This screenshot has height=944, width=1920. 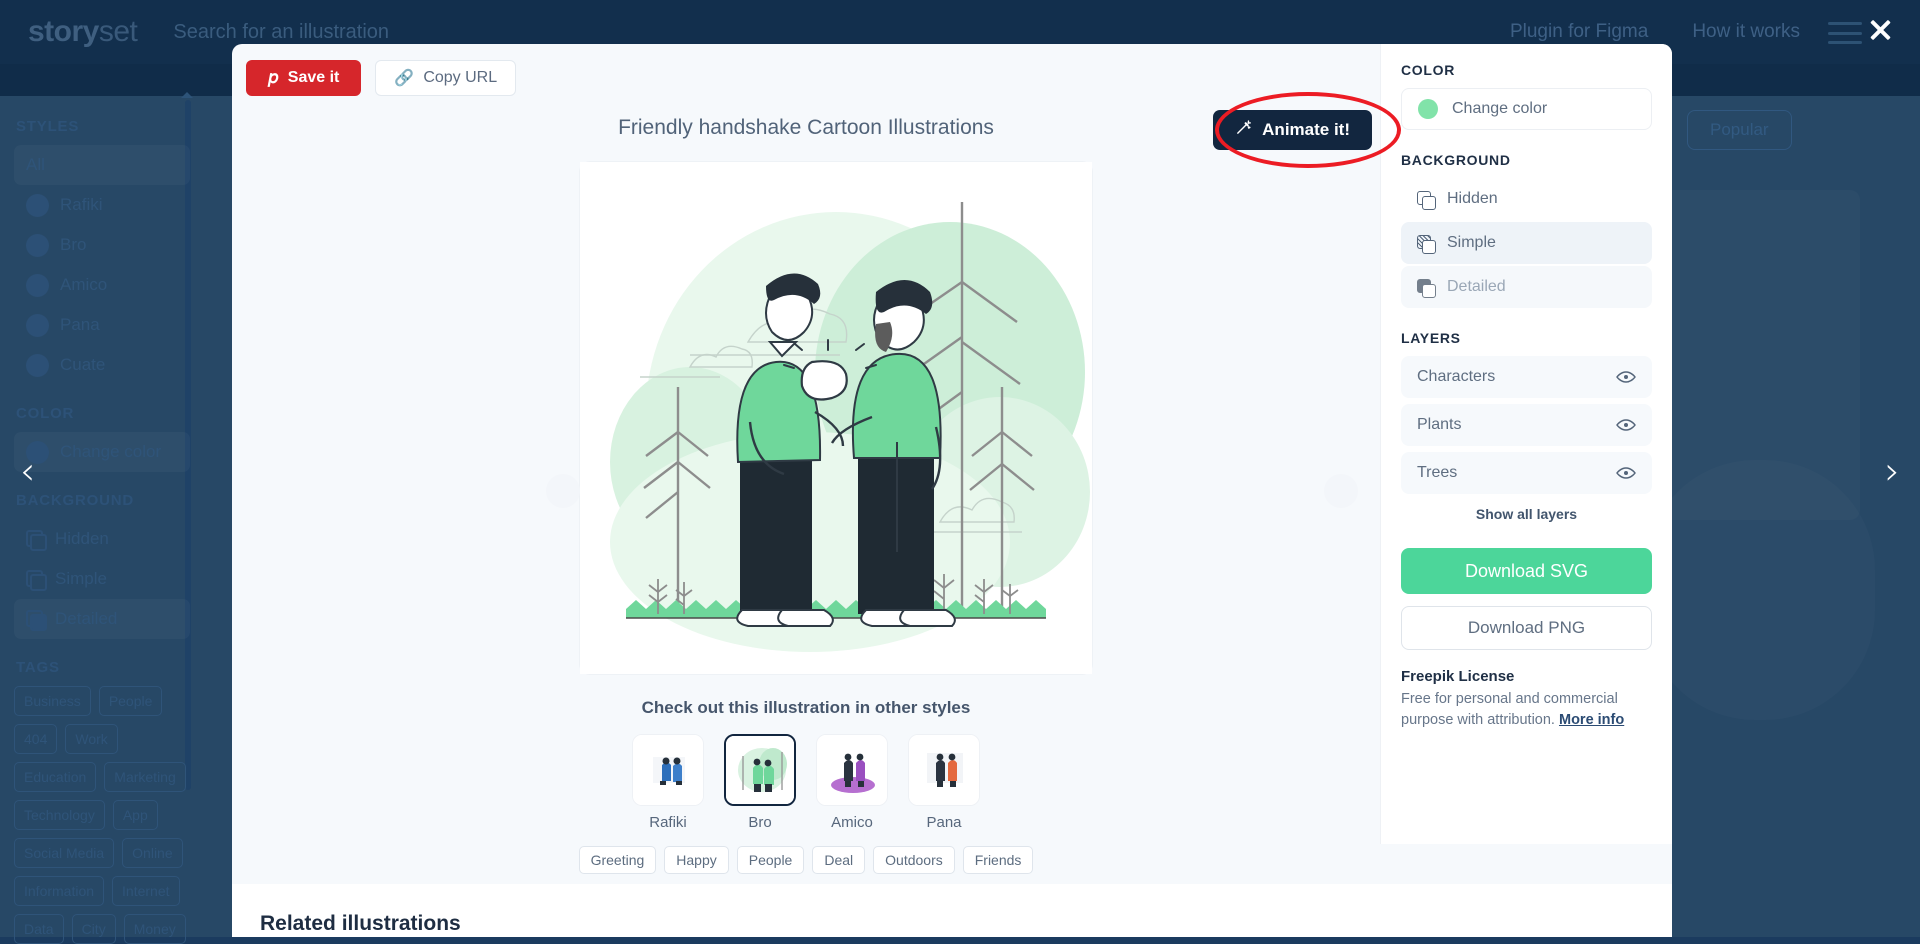 What do you see at coordinates (760, 822) in the screenshot?
I see `style-label-bro: Bro` at bounding box center [760, 822].